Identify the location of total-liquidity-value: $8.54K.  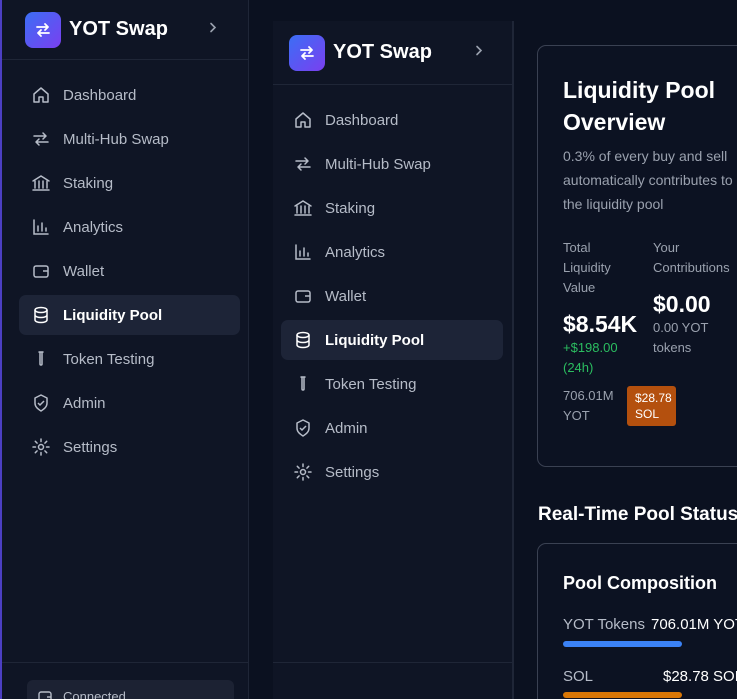
(600, 324).